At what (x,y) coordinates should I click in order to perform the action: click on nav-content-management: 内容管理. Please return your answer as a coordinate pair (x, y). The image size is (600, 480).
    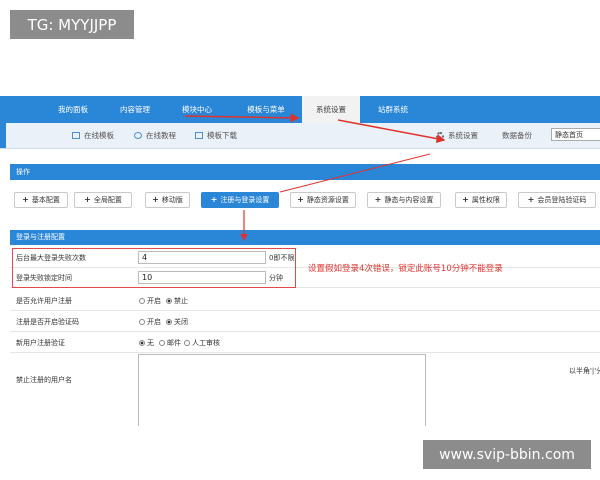
    Looking at the image, I should click on (135, 109).